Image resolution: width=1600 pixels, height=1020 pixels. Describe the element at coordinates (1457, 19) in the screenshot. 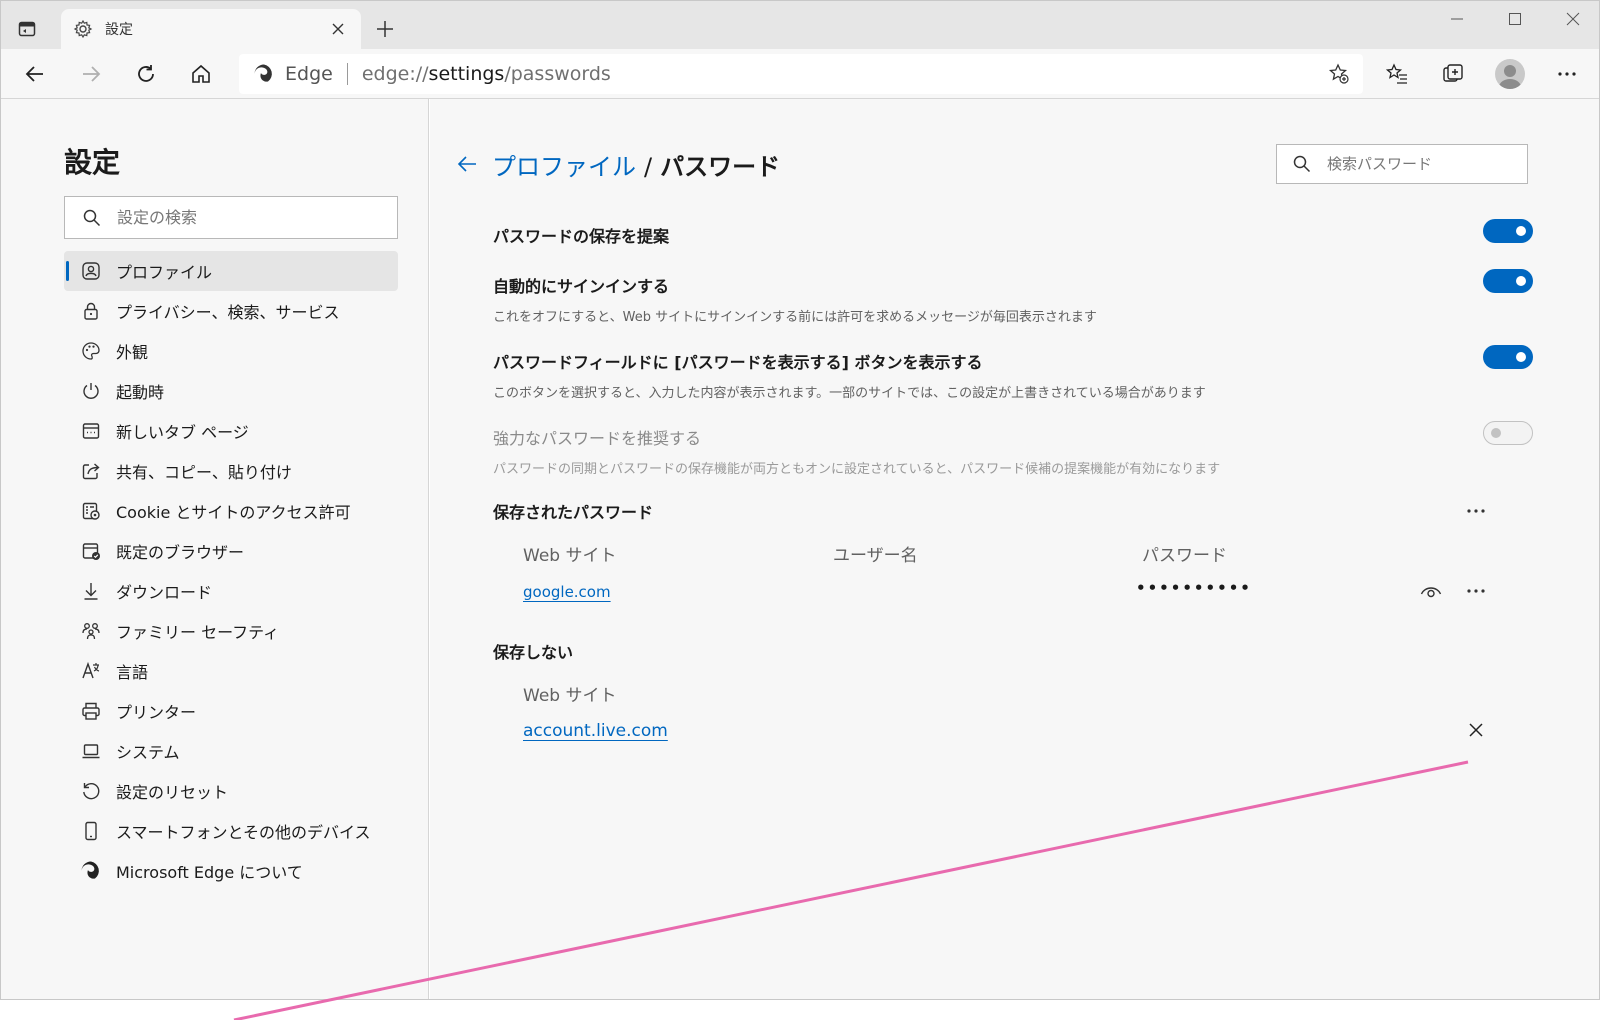

I see `minimize-icon` at that location.